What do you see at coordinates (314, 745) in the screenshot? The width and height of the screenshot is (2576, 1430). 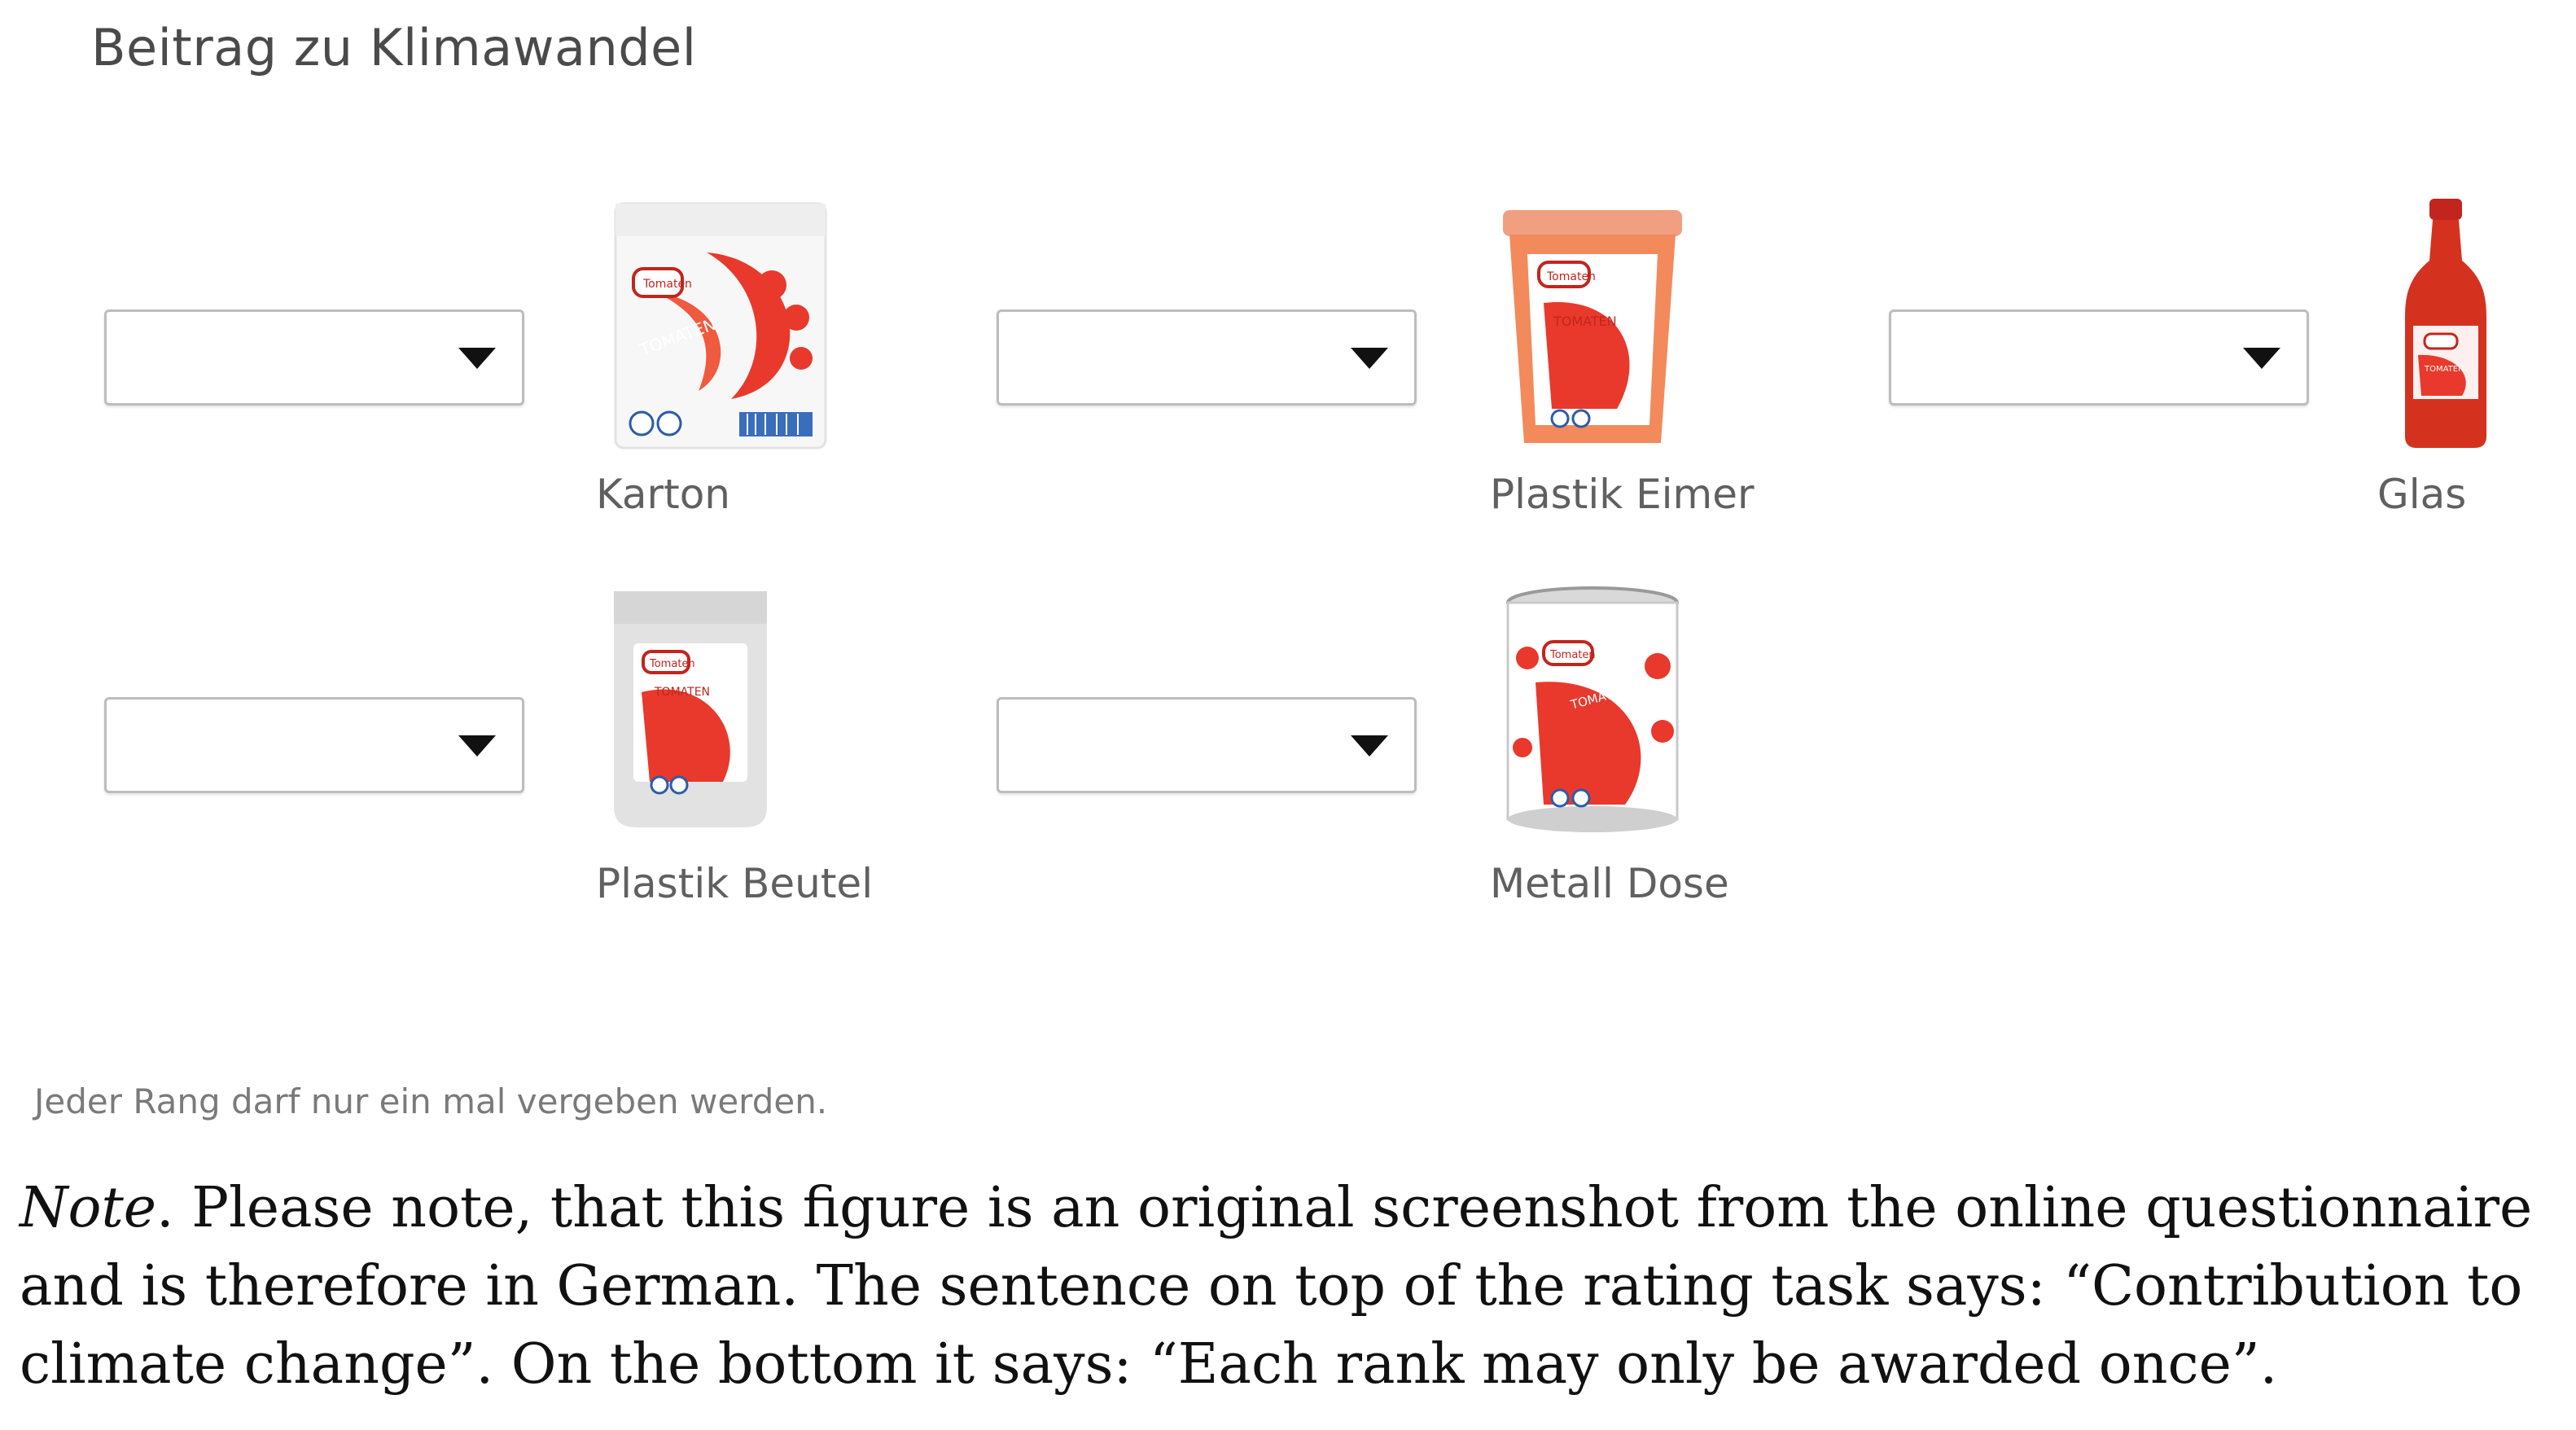 I see `rank-select-plastik-beutel` at bounding box center [314, 745].